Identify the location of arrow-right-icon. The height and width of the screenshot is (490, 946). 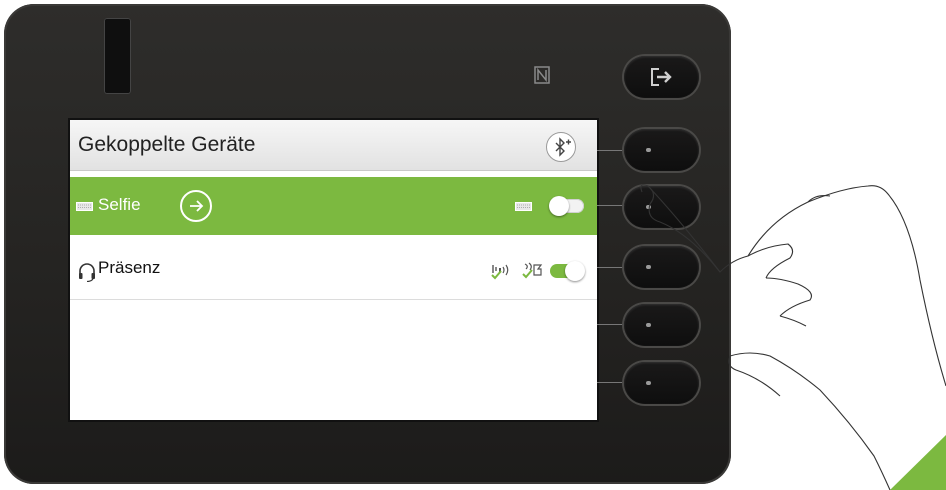
(197, 206).